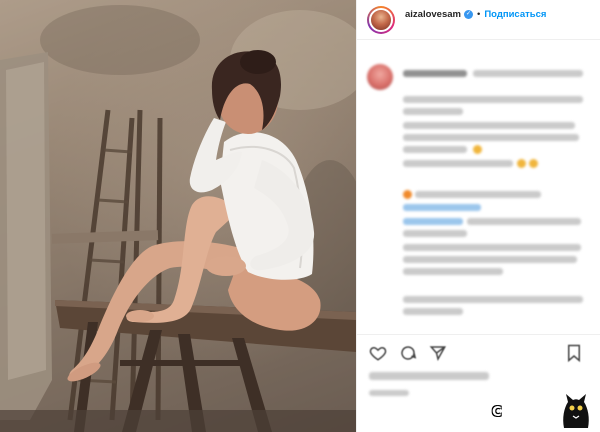 The image size is (600, 432). Describe the element at coordinates (389, 393) in the screenshot. I see `post-time-blur` at that location.